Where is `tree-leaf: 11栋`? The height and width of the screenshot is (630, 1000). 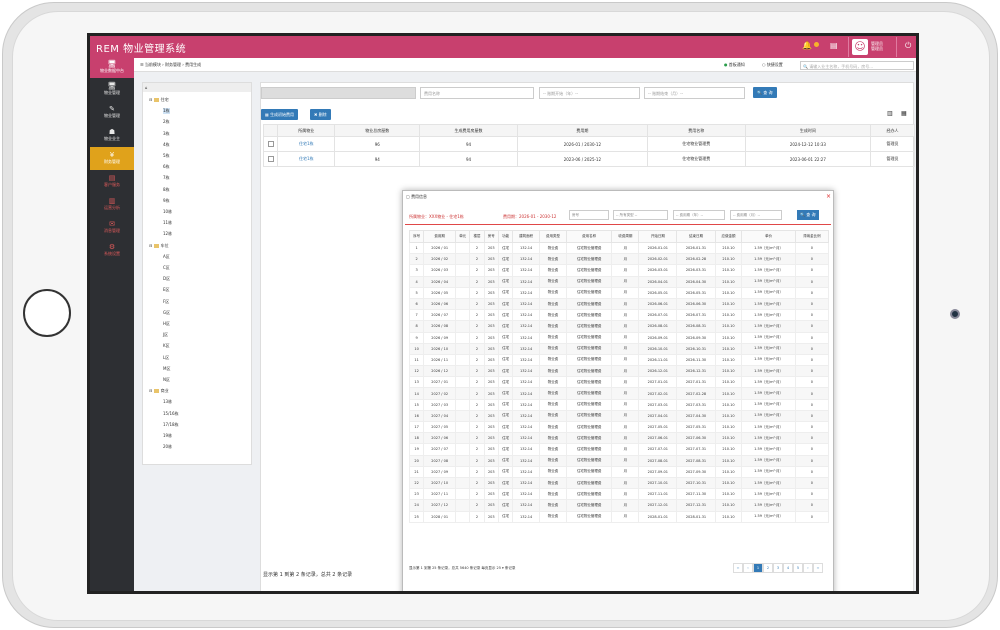
tree-leaf: 11栋 is located at coordinates (167, 223).